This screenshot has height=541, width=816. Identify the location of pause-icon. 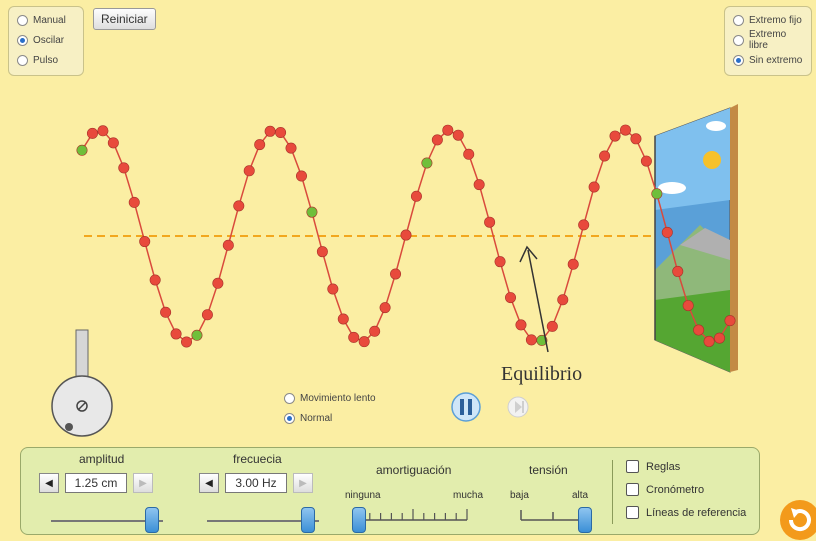
(462, 407).